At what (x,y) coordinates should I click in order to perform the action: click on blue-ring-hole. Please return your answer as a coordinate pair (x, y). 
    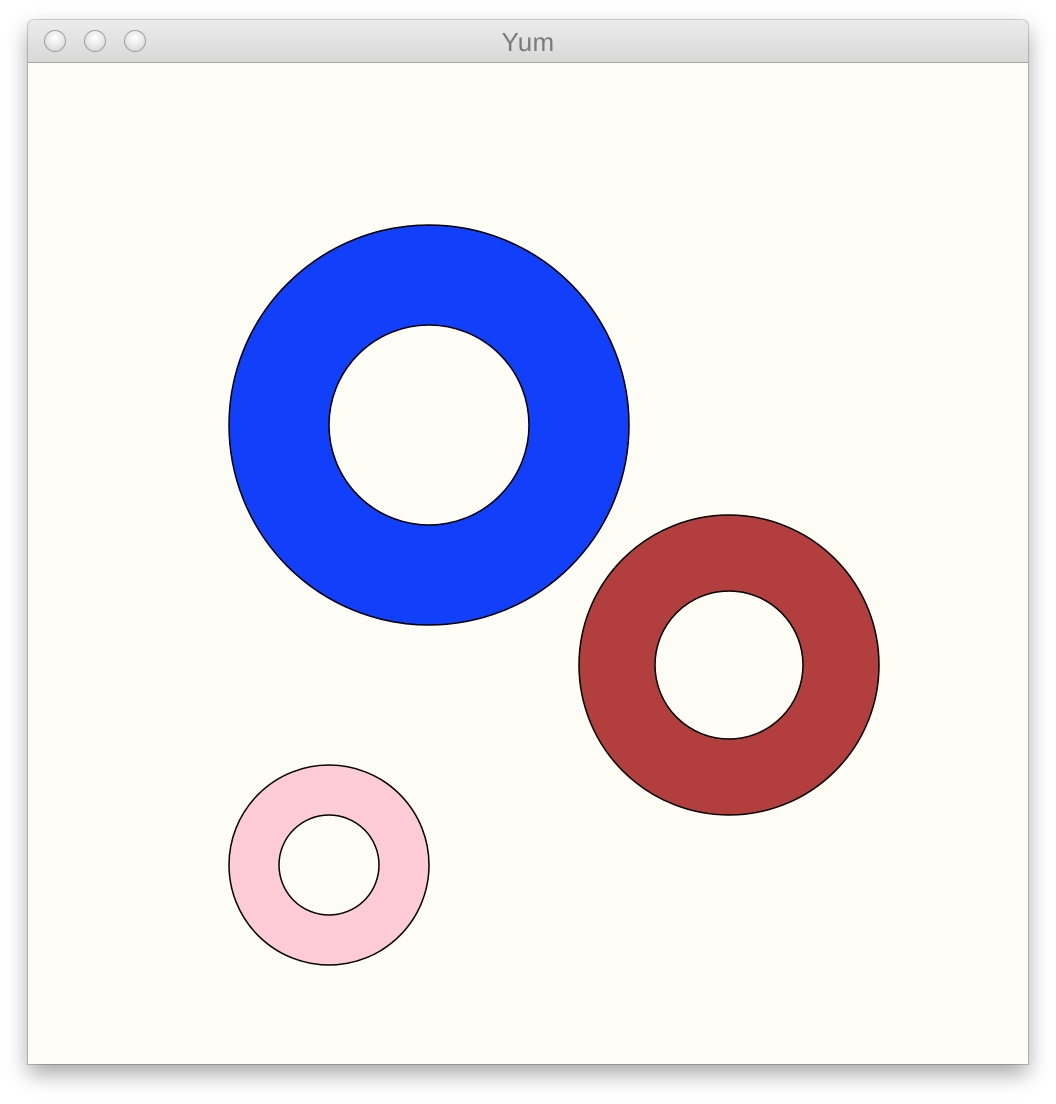
    Looking at the image, I should click on (429, 425).